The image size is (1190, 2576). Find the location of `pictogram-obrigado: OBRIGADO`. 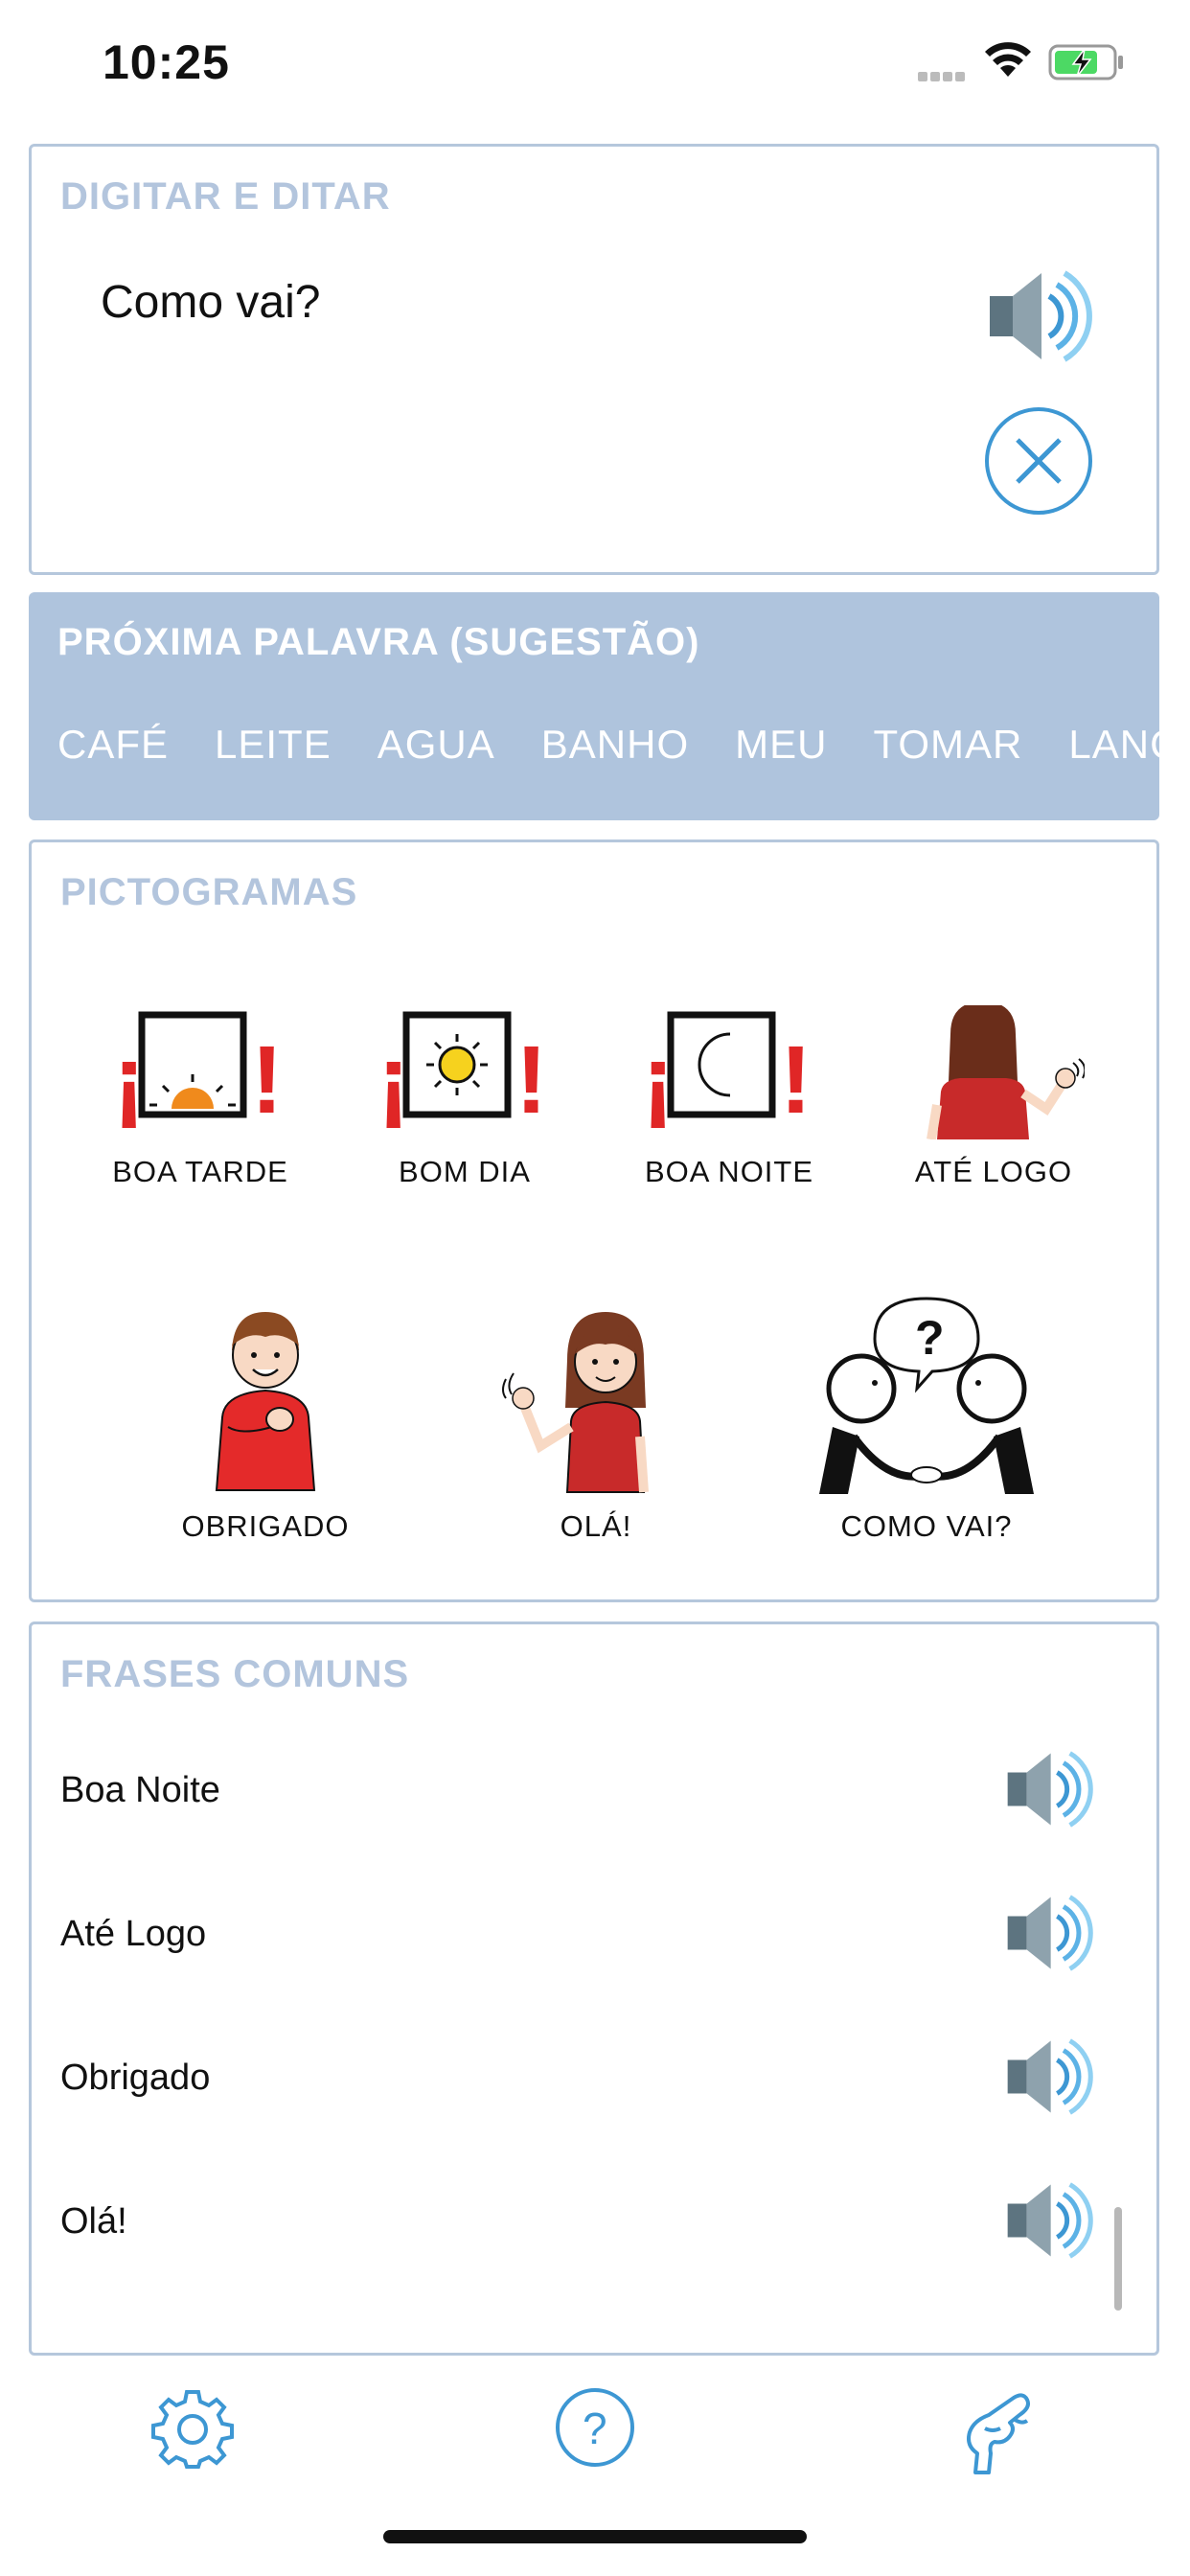

pictogram-obrigado: OBRIGADO is located at coordinates (265, 1423).